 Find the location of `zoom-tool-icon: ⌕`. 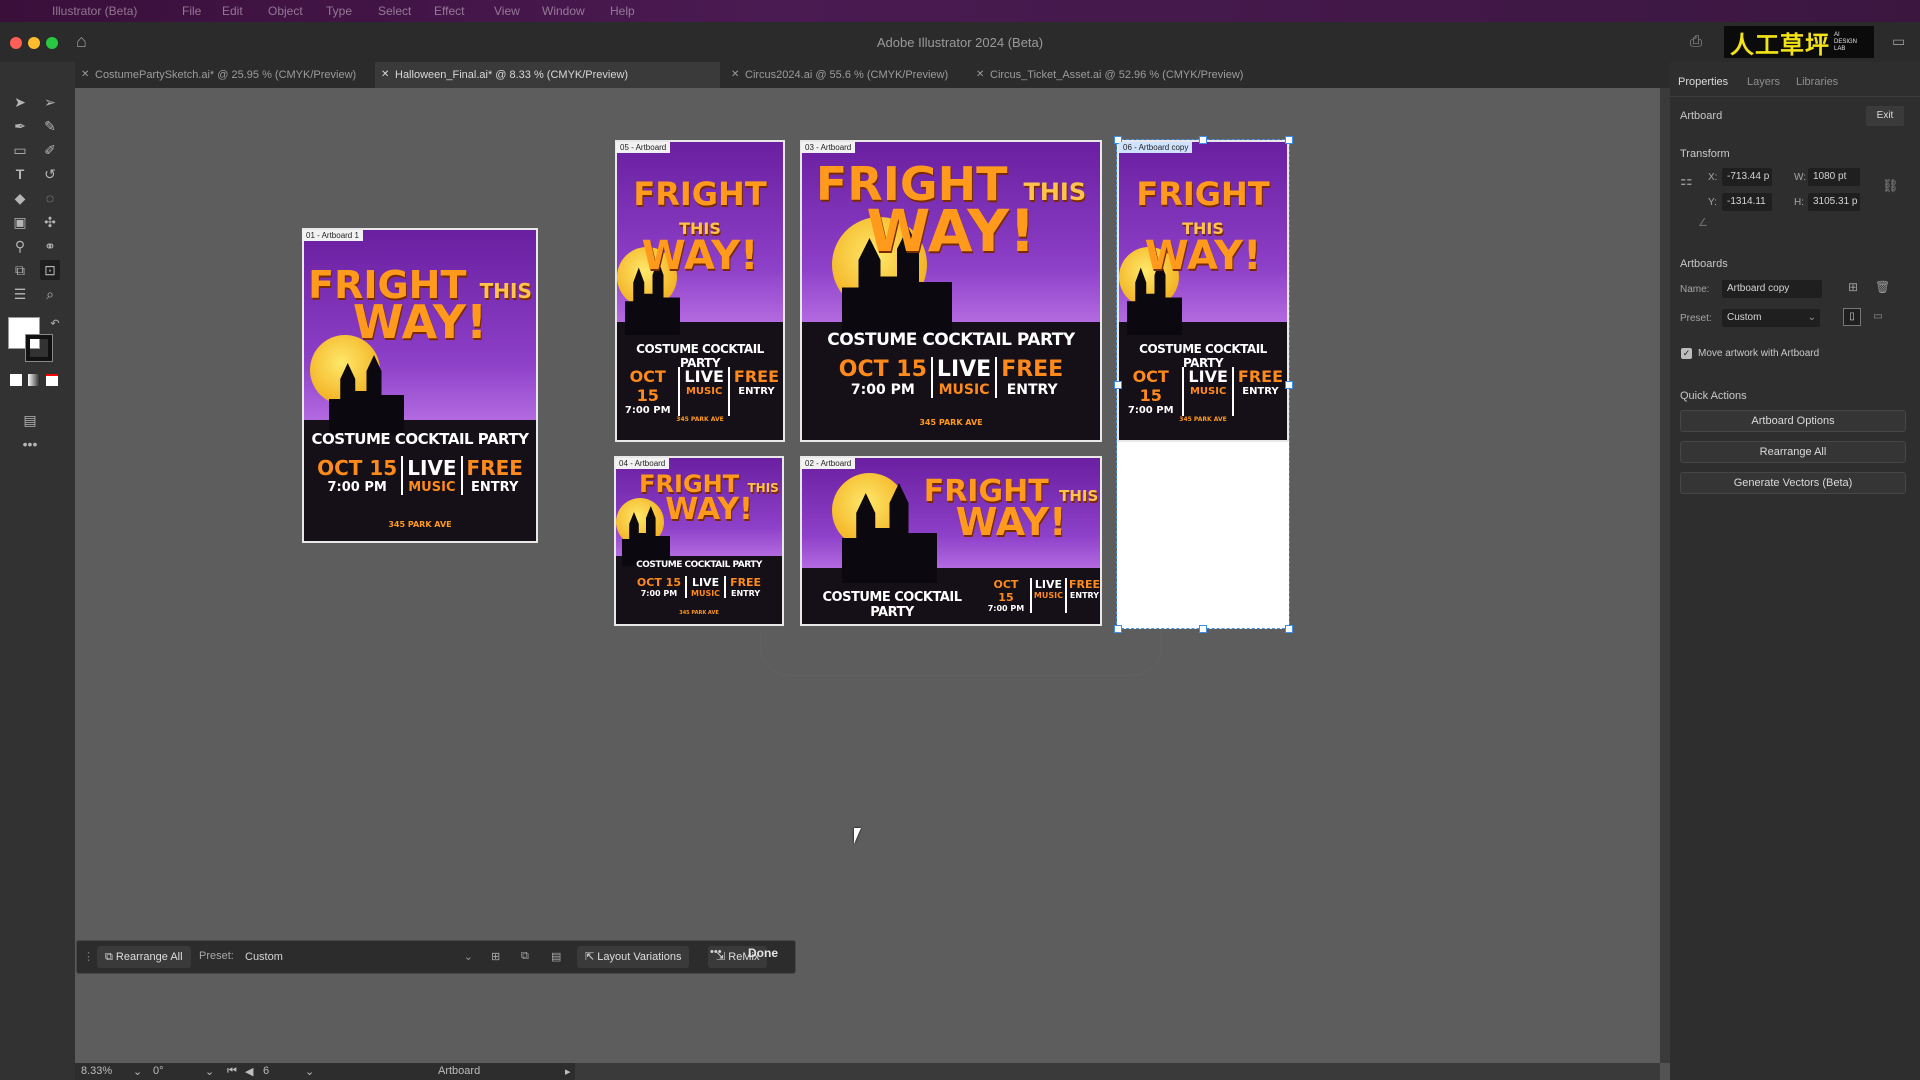

zoom-tool-icon: ⌕ is located at coordinates (50, 294).